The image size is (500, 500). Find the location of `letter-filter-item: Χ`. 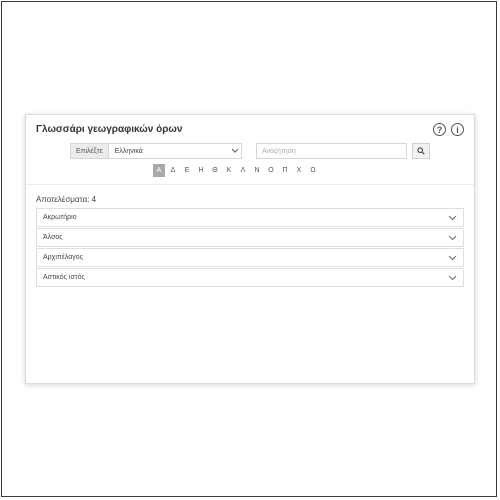

letter-filter-item: Χ is located at coordinates (299, 170).